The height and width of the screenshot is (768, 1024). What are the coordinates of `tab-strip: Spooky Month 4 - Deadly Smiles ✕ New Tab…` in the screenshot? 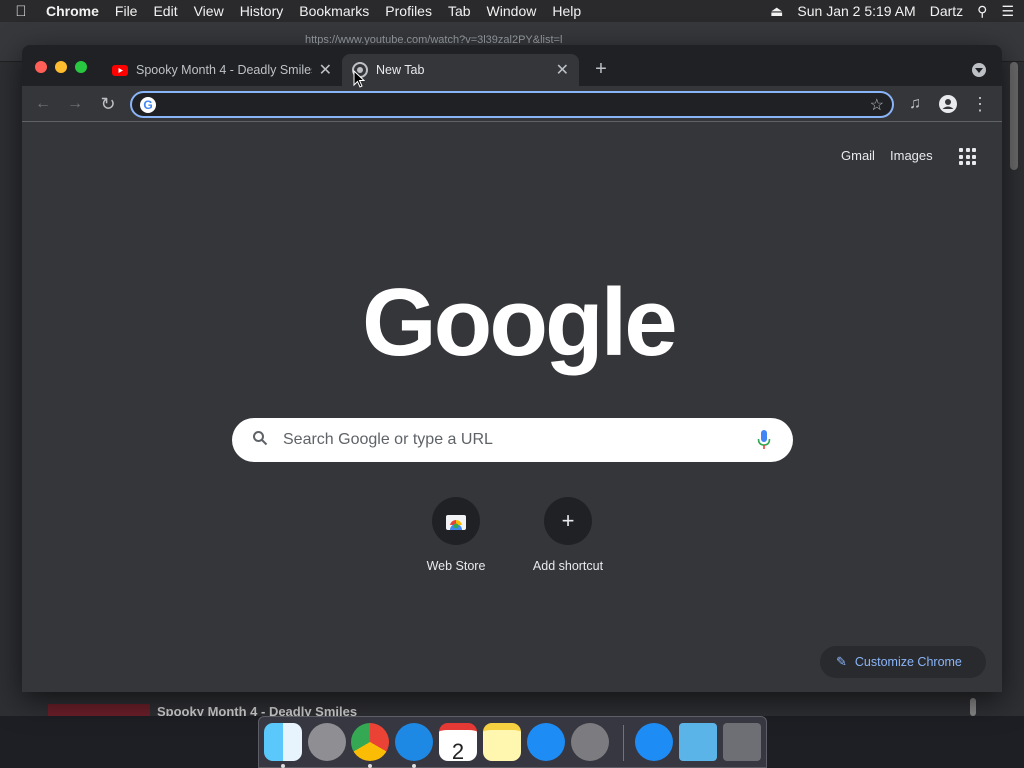 It's located at (512, 65).